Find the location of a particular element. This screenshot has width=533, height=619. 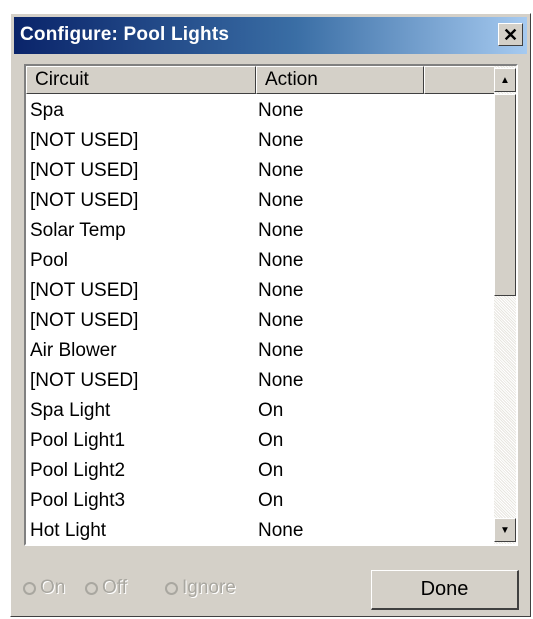

scroll-down-icon: ▼ is located at coordinates (505, 530).